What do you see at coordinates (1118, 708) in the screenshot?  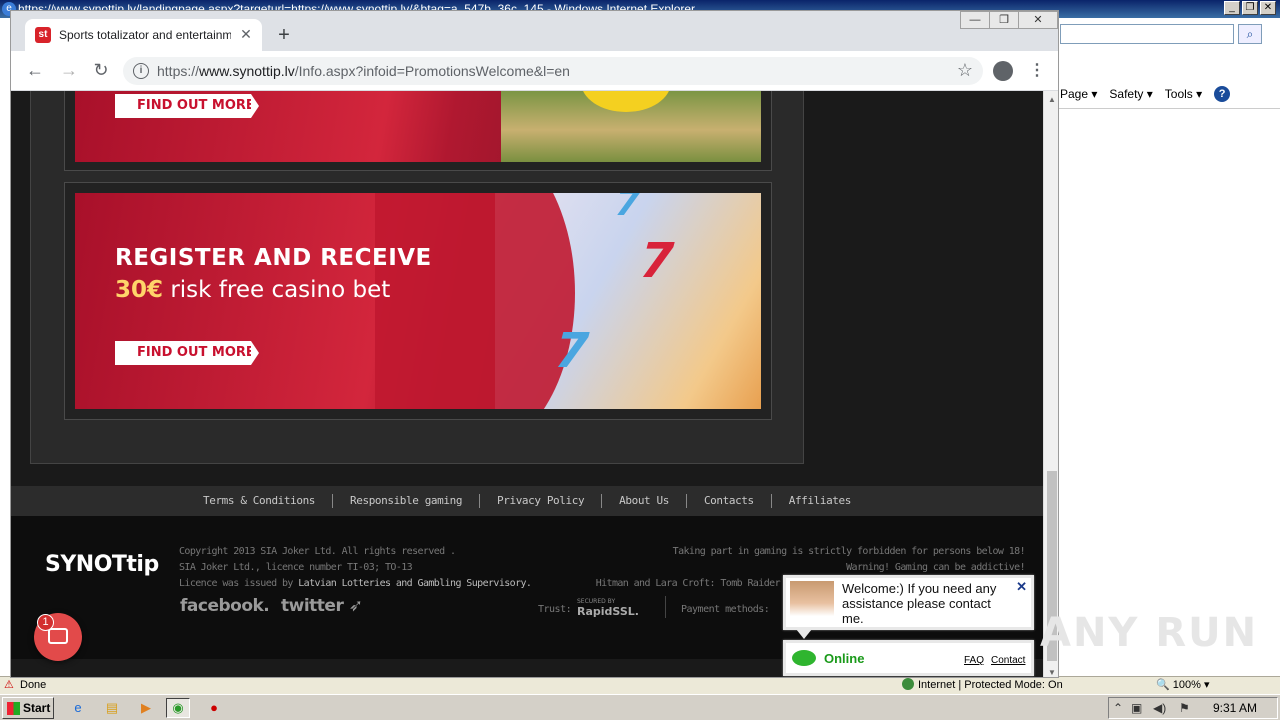 I see `tray-expand-icon: ⌃` at bounding box center [1118, 708].